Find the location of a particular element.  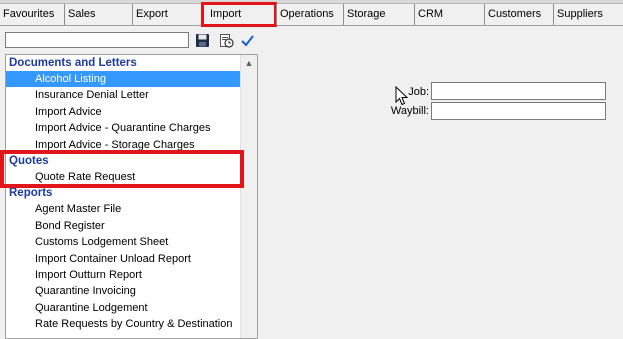

list-item: Customs Lodgement Sheet is located at coordinates (125, 242).